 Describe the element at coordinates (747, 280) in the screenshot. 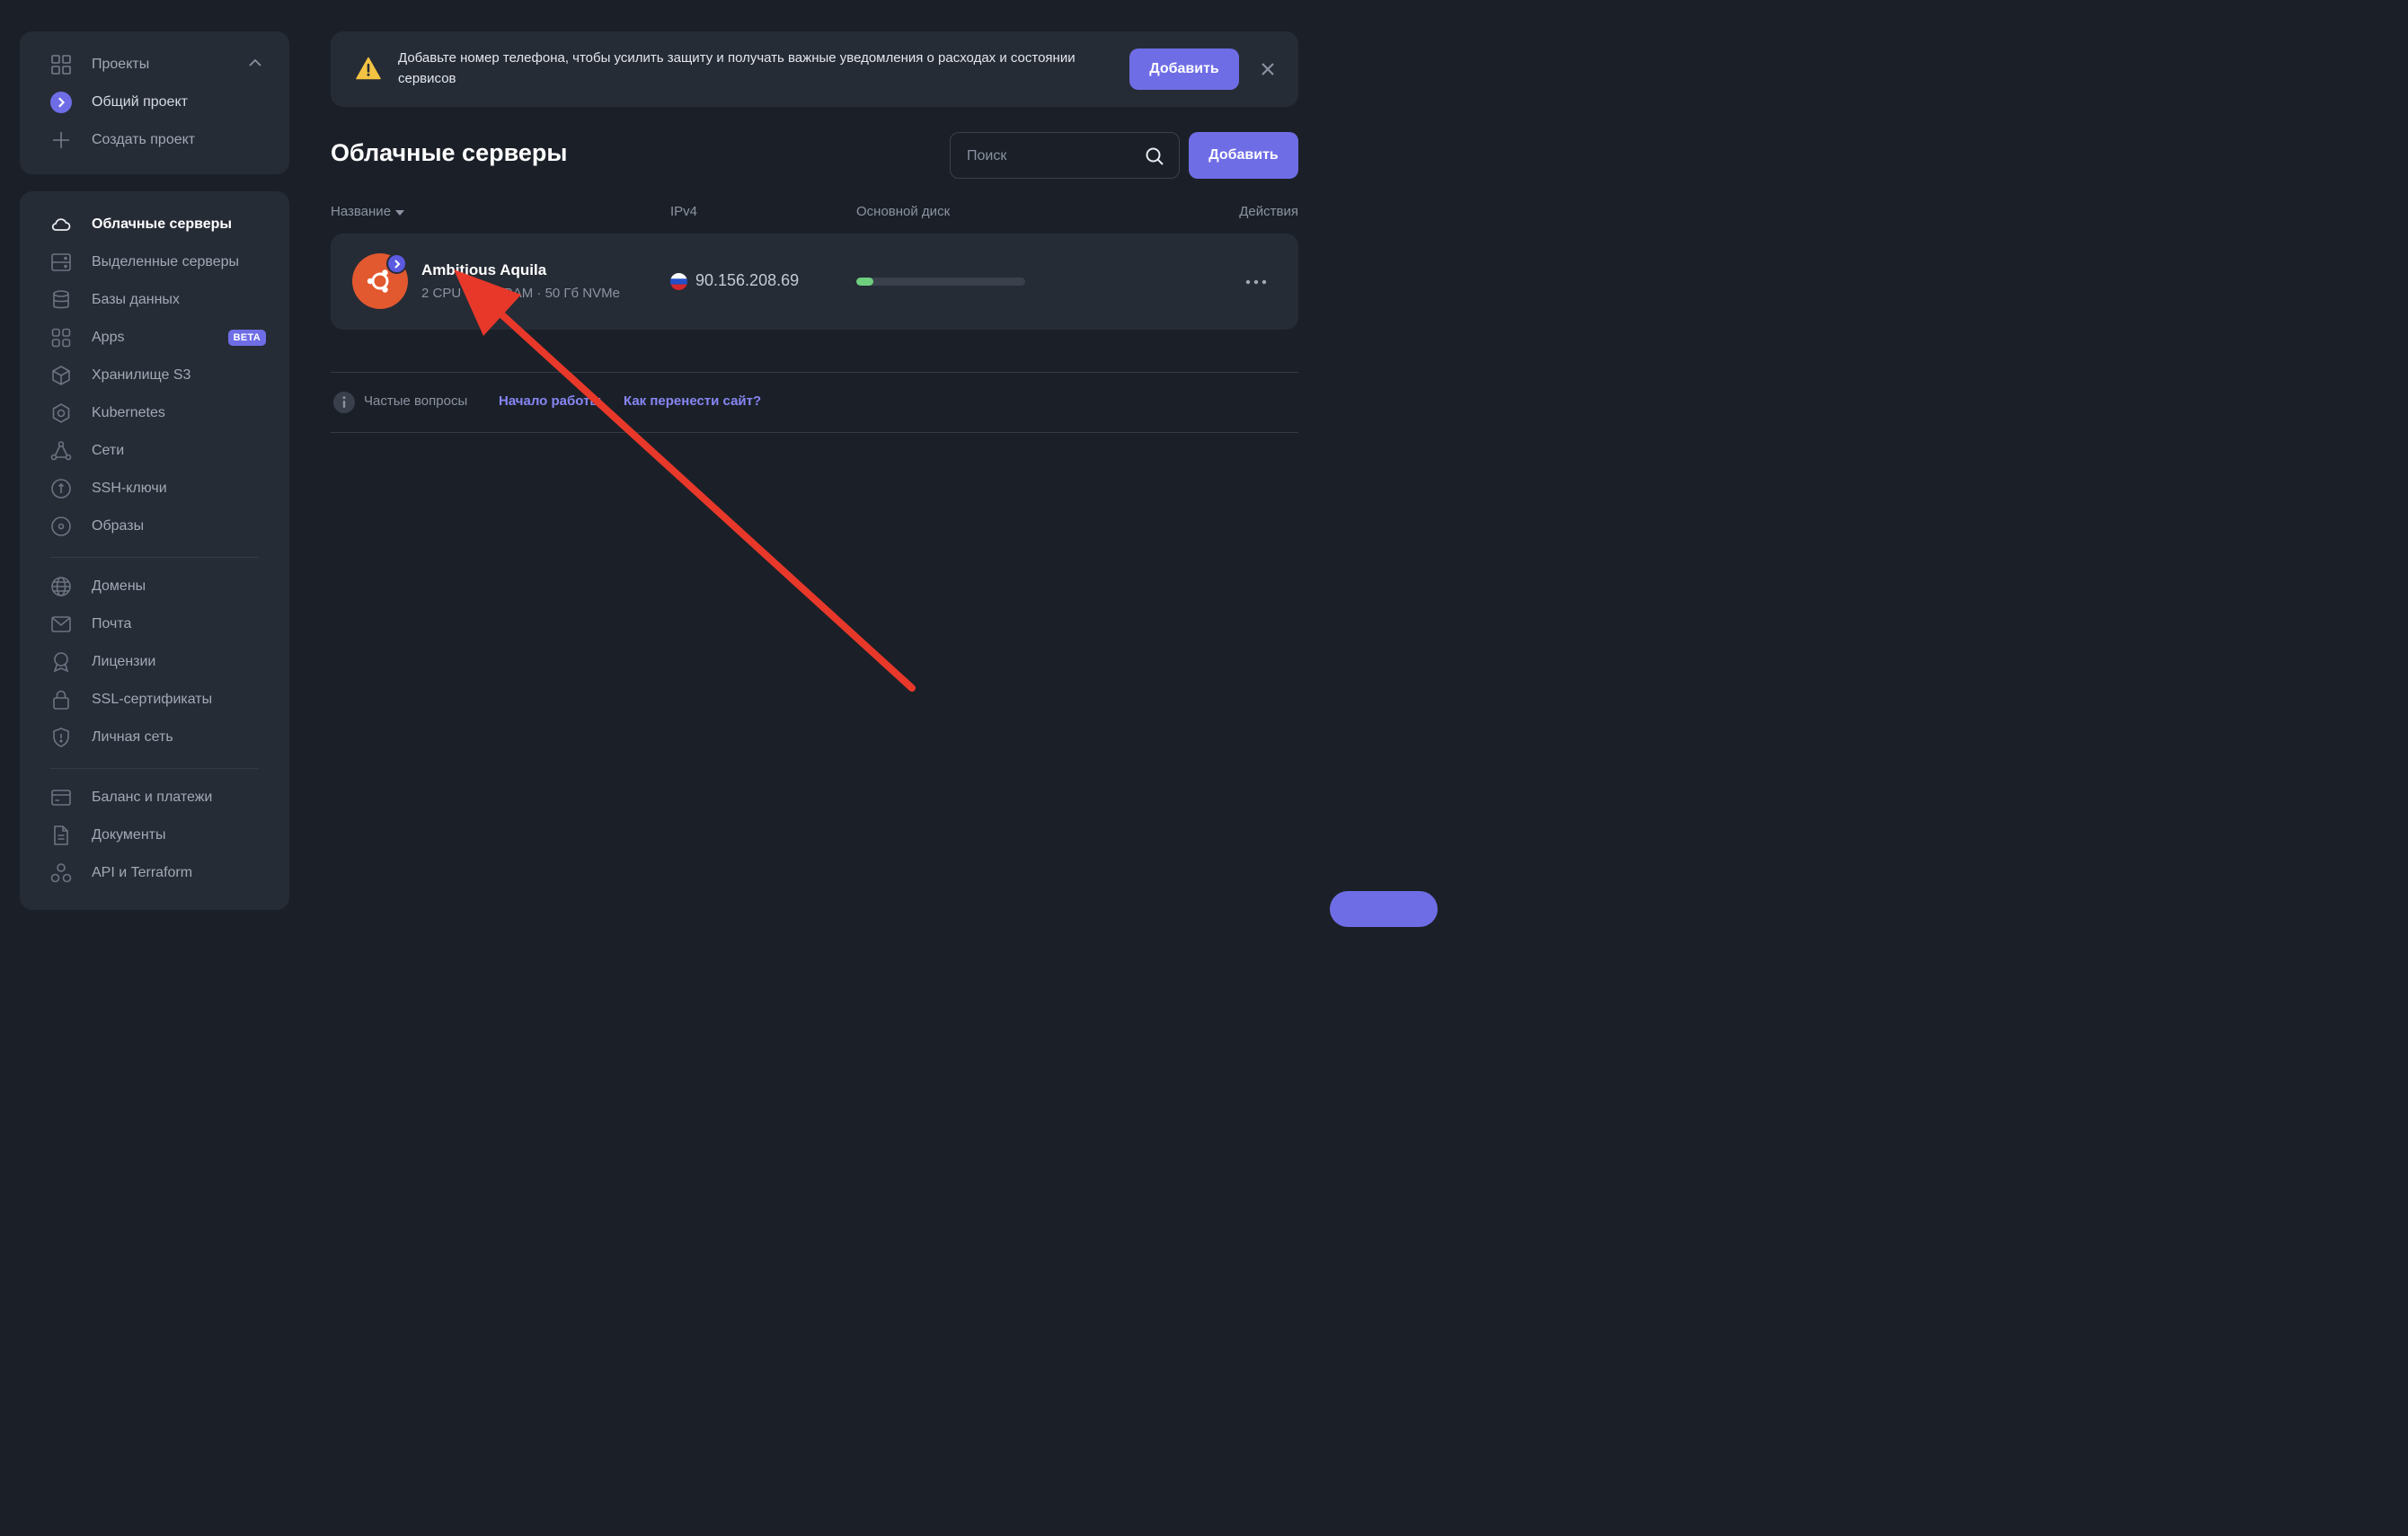

I see `ip-address: 90.156.208.69` at that location.